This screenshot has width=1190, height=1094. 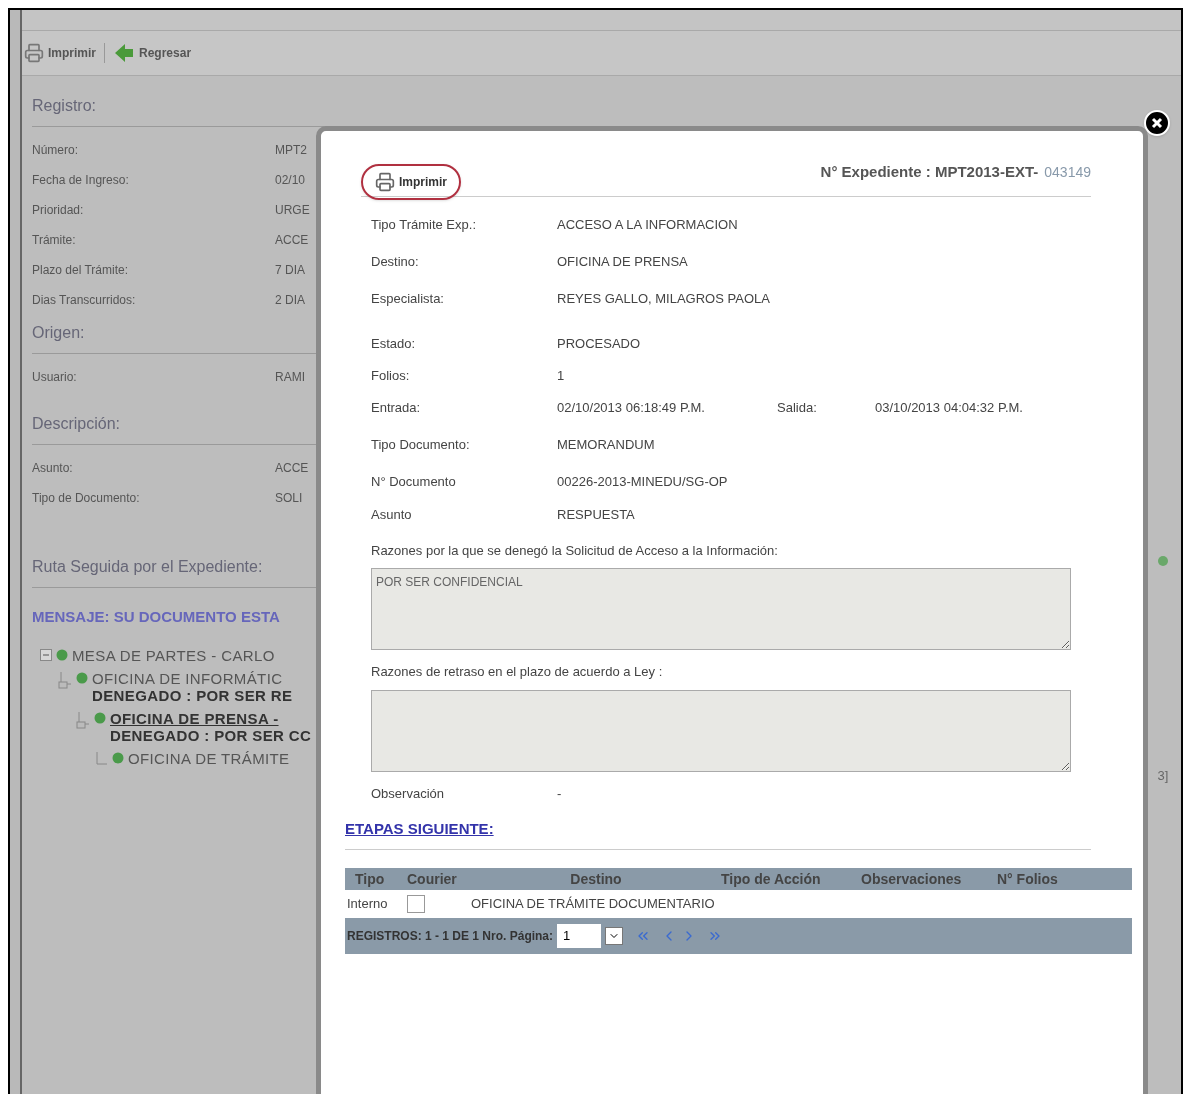 I want to click on column-header: Observaciones, so click(x=912, y=879).